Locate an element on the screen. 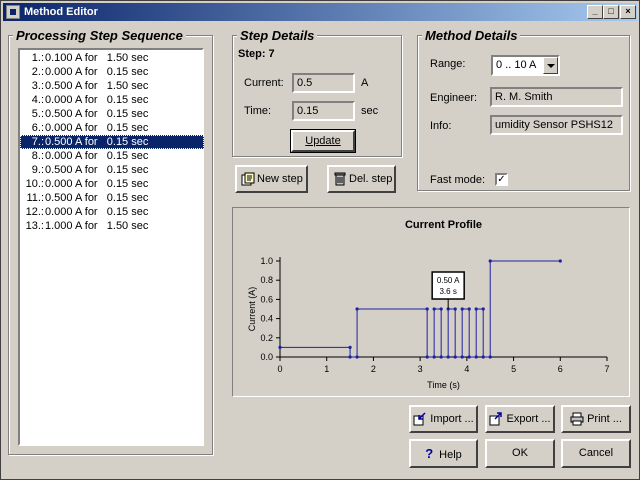 Image resolution: width=640 pixels, height=480 pixels. help-label: Help is located at coordinates (450, 455).